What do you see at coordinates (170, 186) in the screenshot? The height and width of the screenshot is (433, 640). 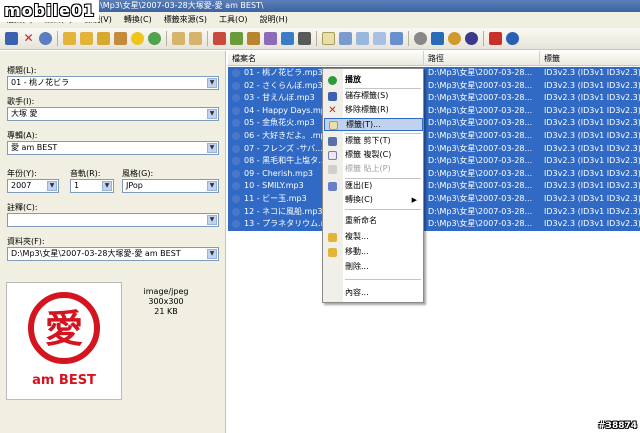 I see `genre-field: JPop ▼` at bounding box center [170, 186].